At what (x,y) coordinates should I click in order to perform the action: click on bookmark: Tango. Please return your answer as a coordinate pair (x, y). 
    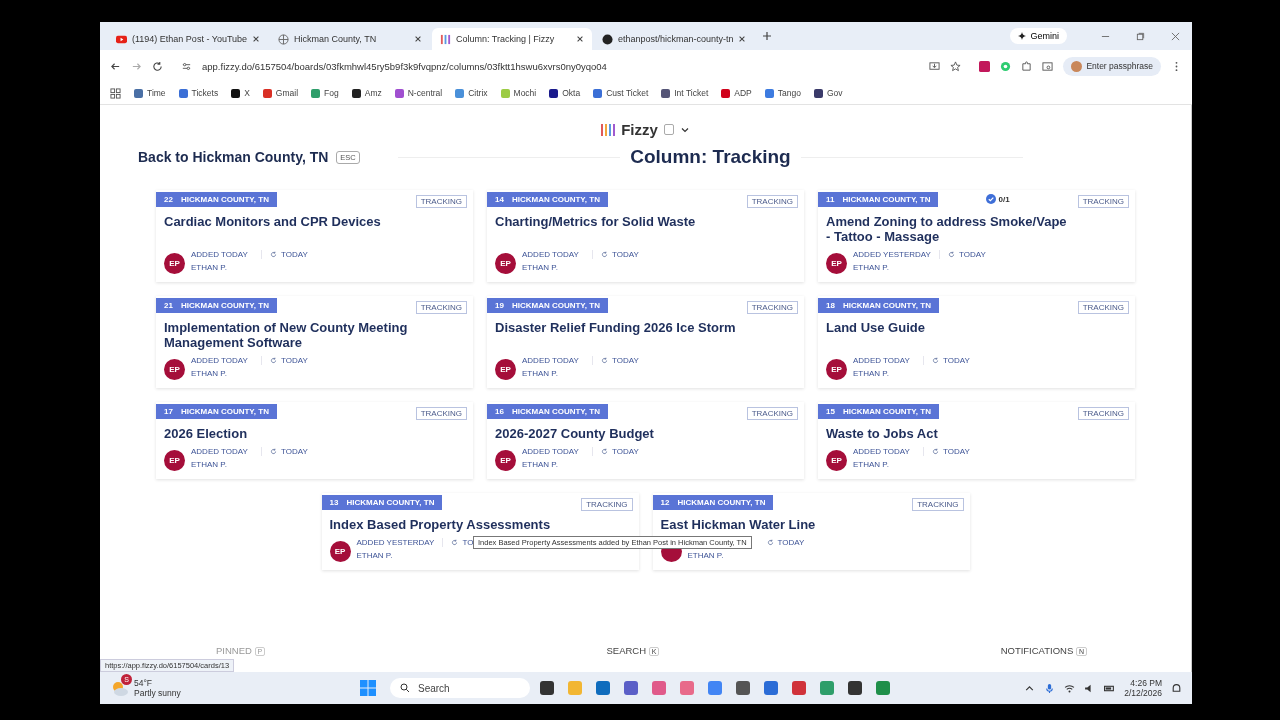
    Looking at the image, I should click on (782, 93).